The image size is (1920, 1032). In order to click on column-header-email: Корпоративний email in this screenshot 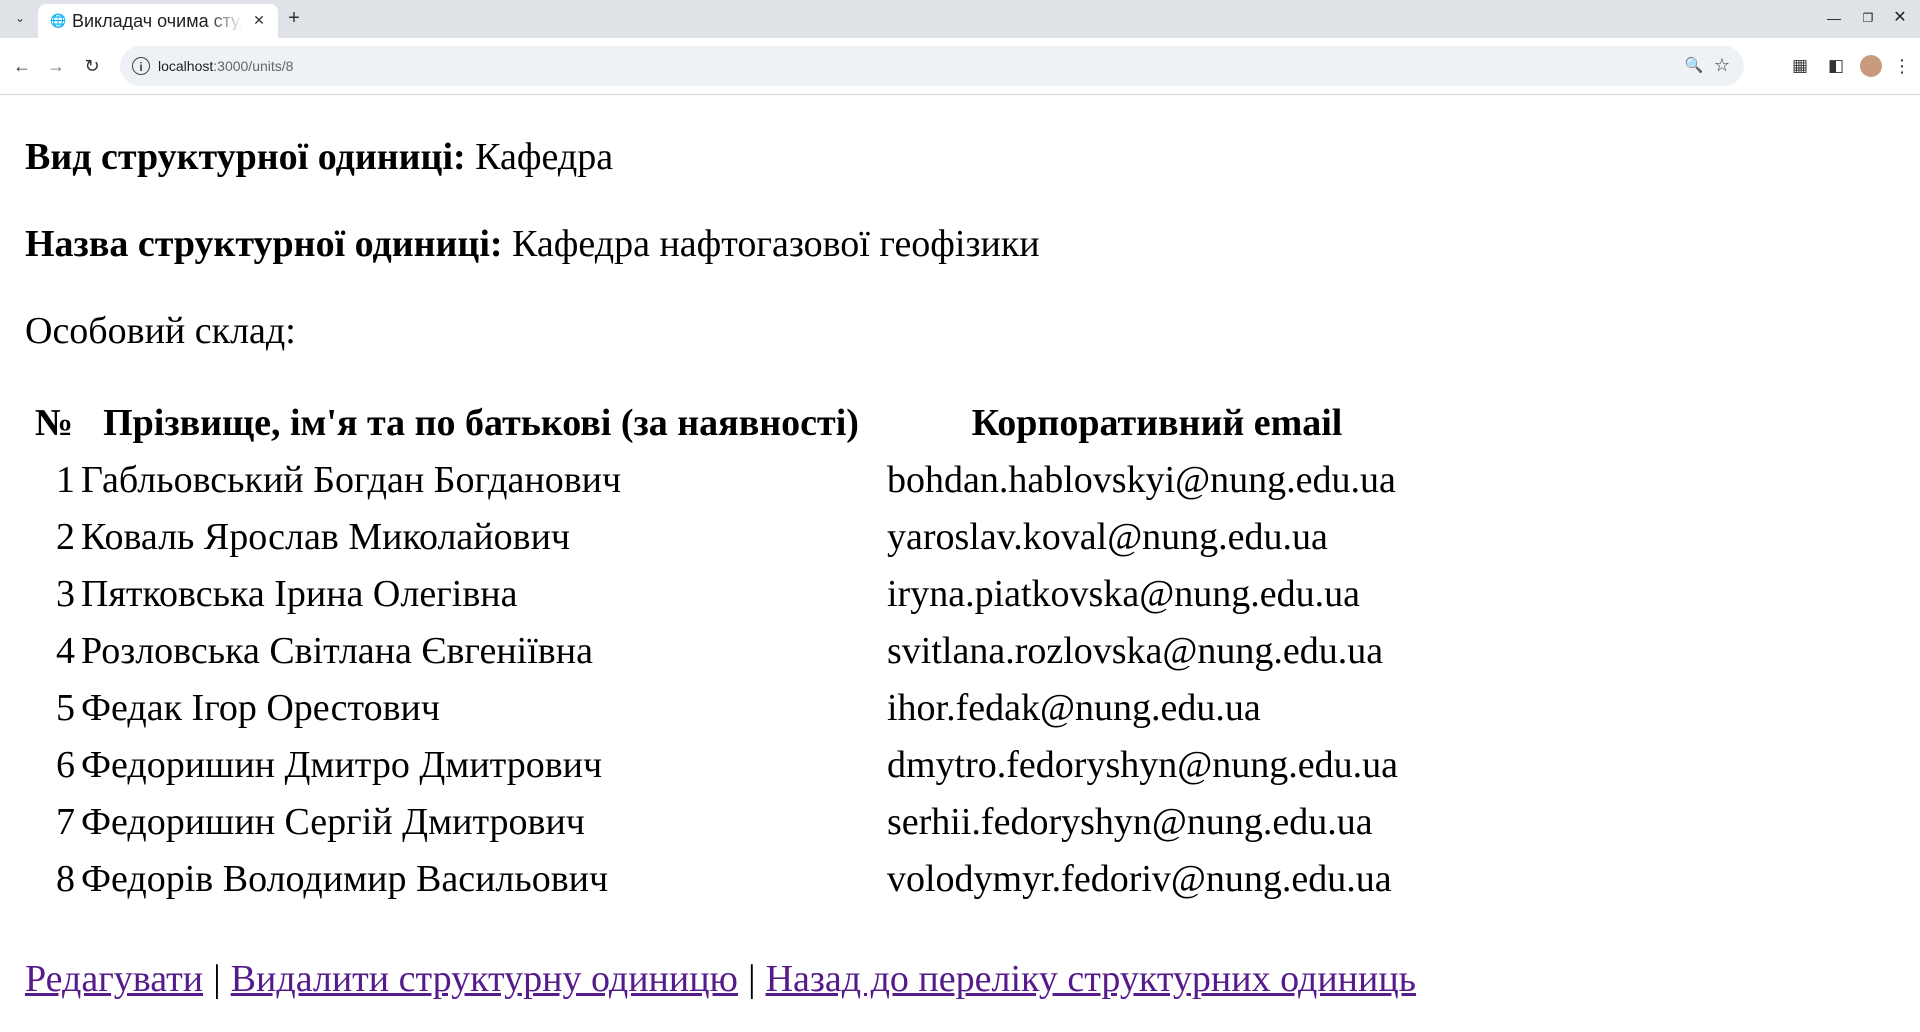, I will do `click(1157, 423)`.